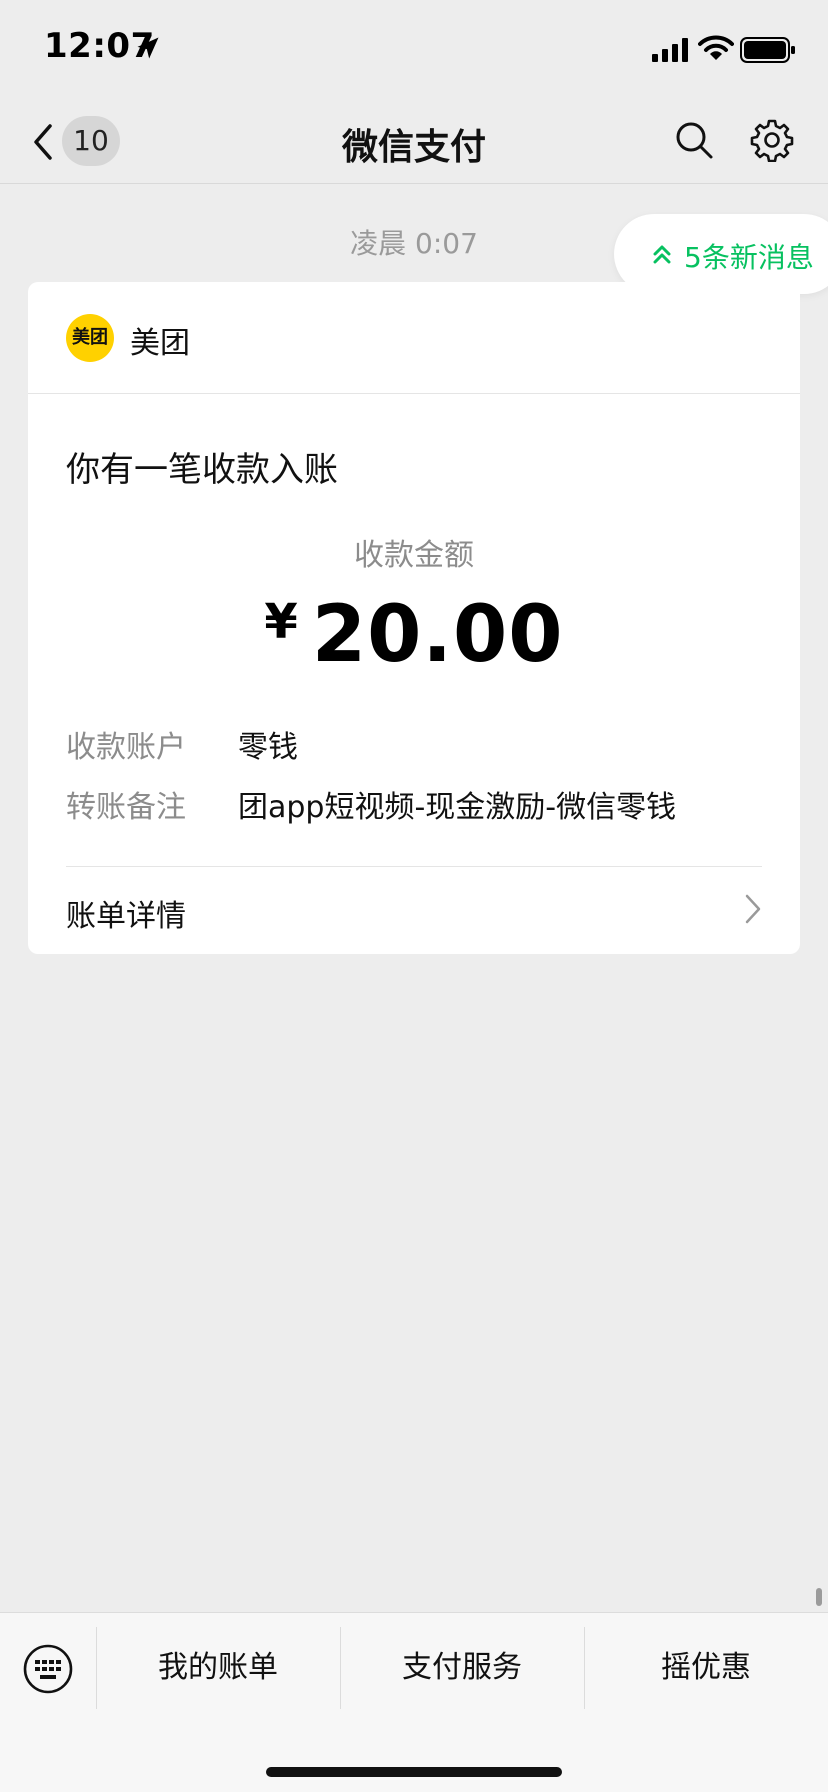  What do you see at coordinates (749, 257) in the screenshot?
I see `new-messages-label: 5条新消息` at bounding box center [749, 257].